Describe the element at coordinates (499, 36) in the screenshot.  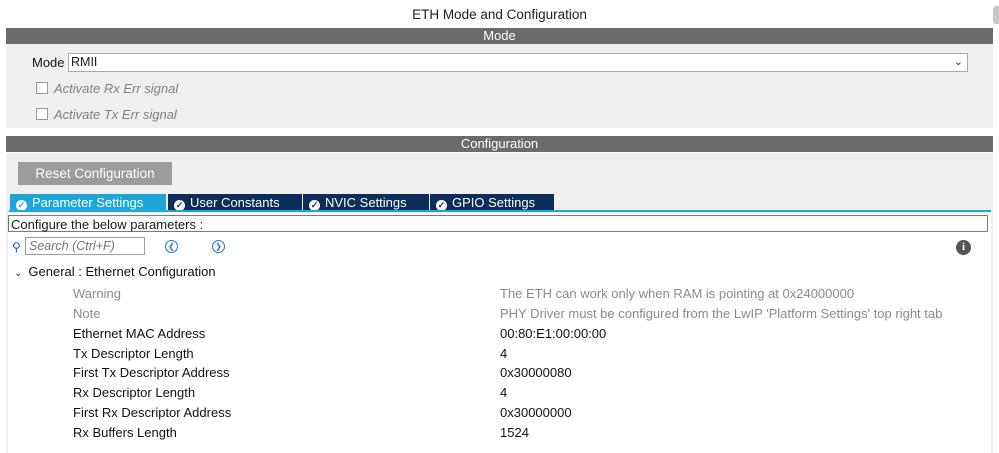
I see `mode-section-header: Mode` at that location.